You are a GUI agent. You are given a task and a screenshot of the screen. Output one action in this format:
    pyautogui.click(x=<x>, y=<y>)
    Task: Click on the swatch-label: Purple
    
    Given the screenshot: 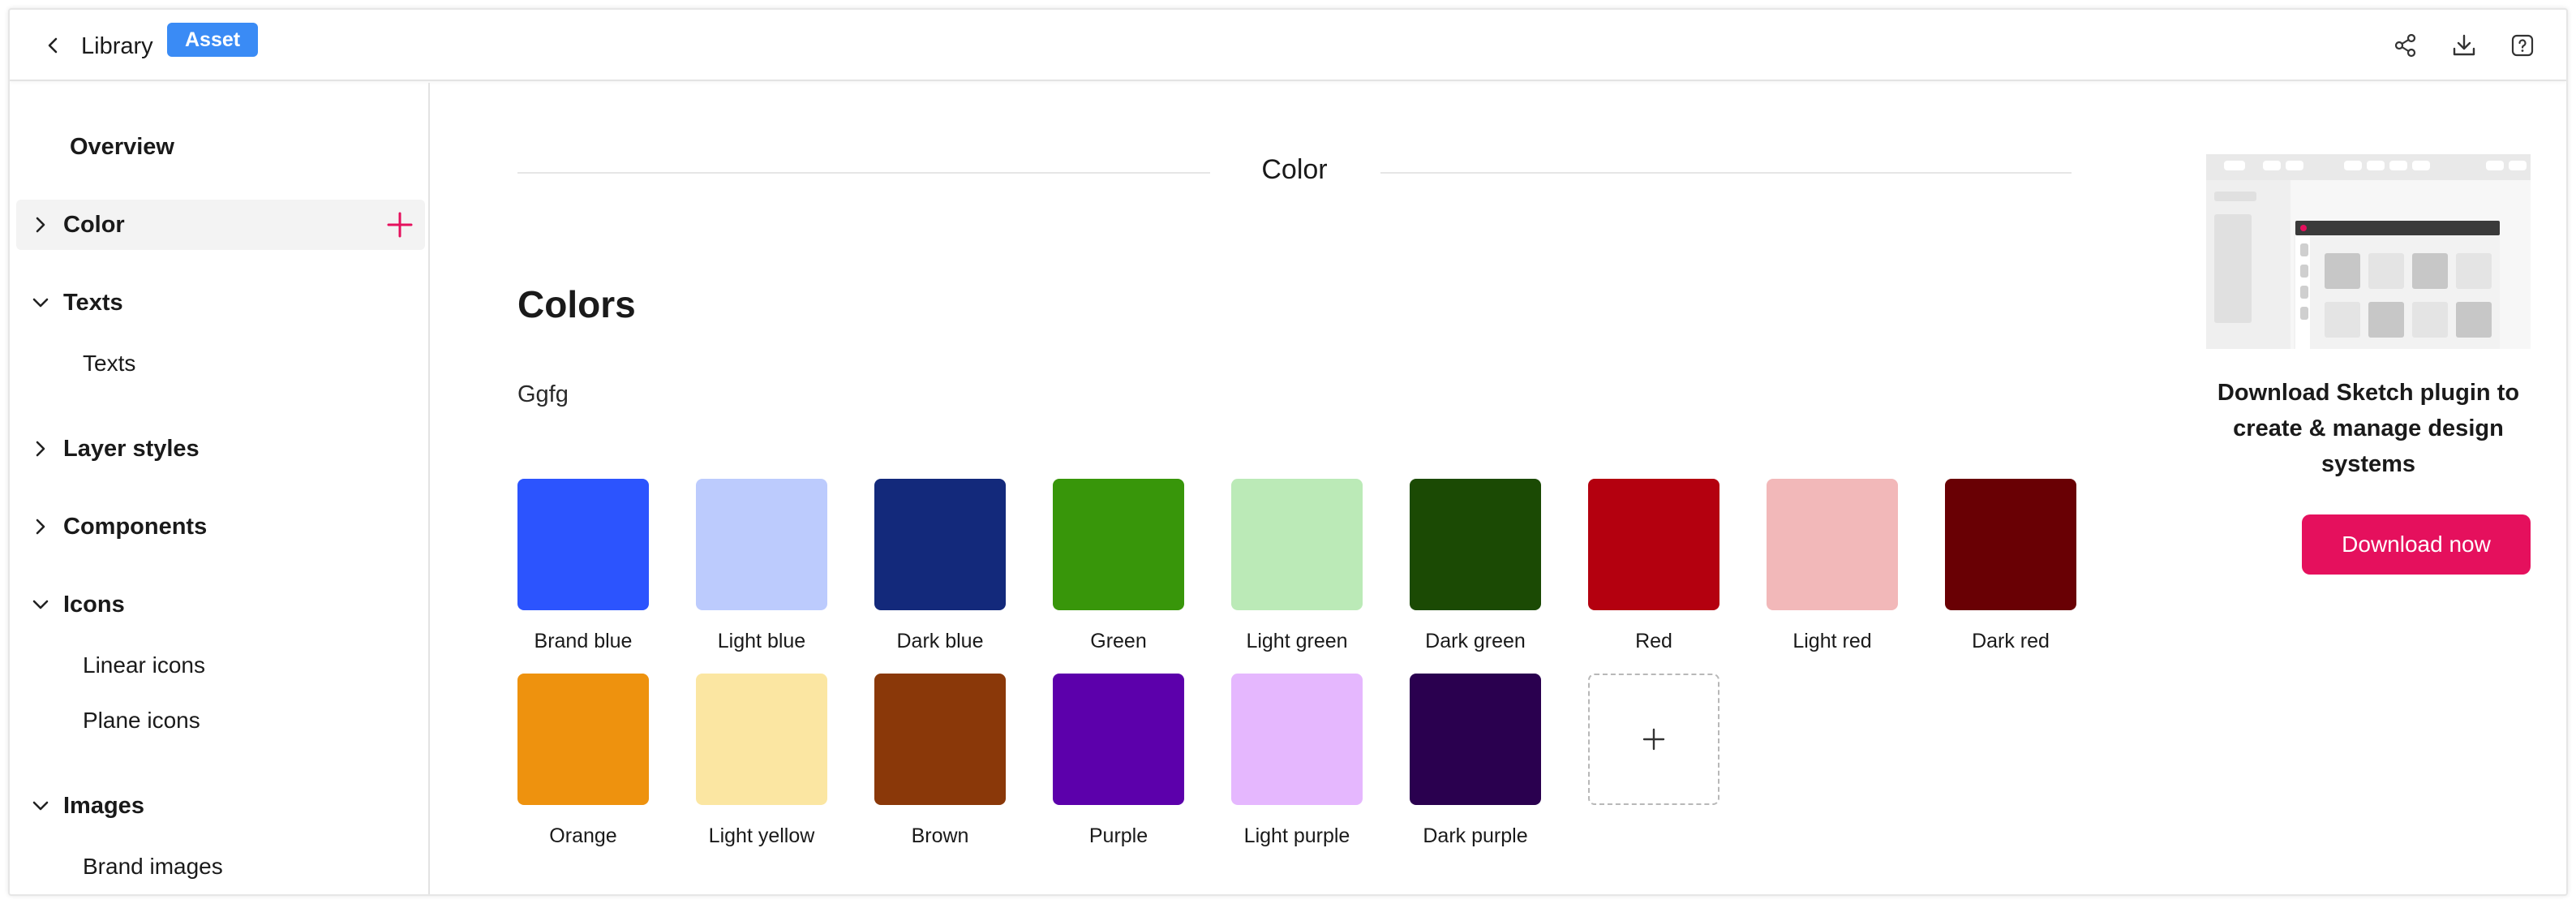 What is the action you would take?
    pyautogui.click(x=1118, y=835)
    